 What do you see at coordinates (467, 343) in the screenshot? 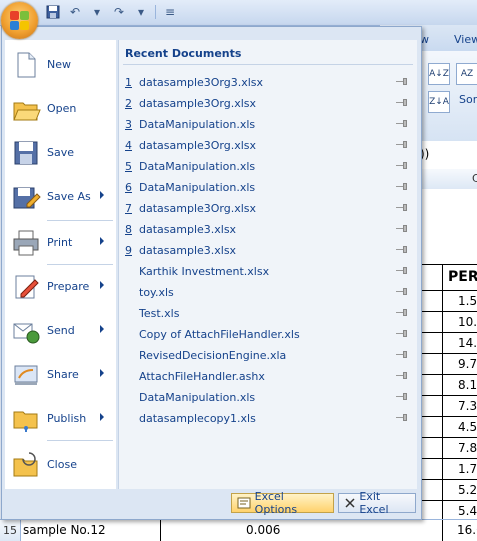
I see `cell-value: 14.4` at bounding box center [467, 343].